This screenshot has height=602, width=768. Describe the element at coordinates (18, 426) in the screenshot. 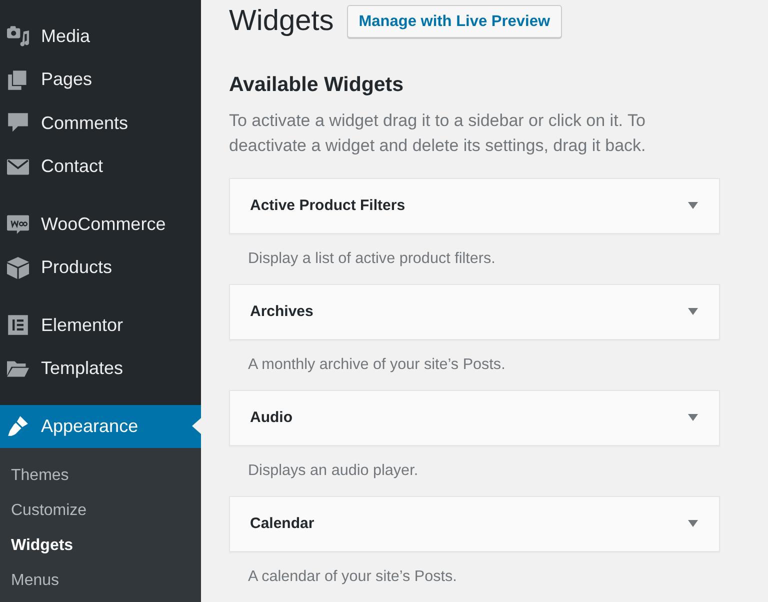

I see `paintbrush-icon` at that location.